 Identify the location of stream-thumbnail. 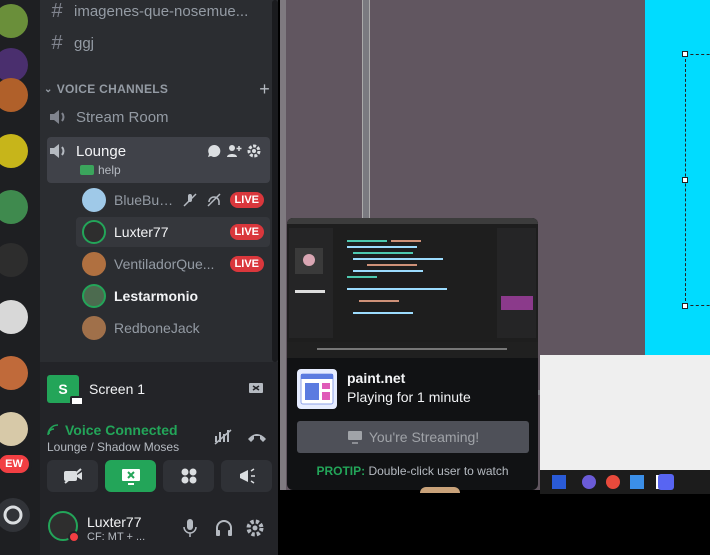
(412, 288).